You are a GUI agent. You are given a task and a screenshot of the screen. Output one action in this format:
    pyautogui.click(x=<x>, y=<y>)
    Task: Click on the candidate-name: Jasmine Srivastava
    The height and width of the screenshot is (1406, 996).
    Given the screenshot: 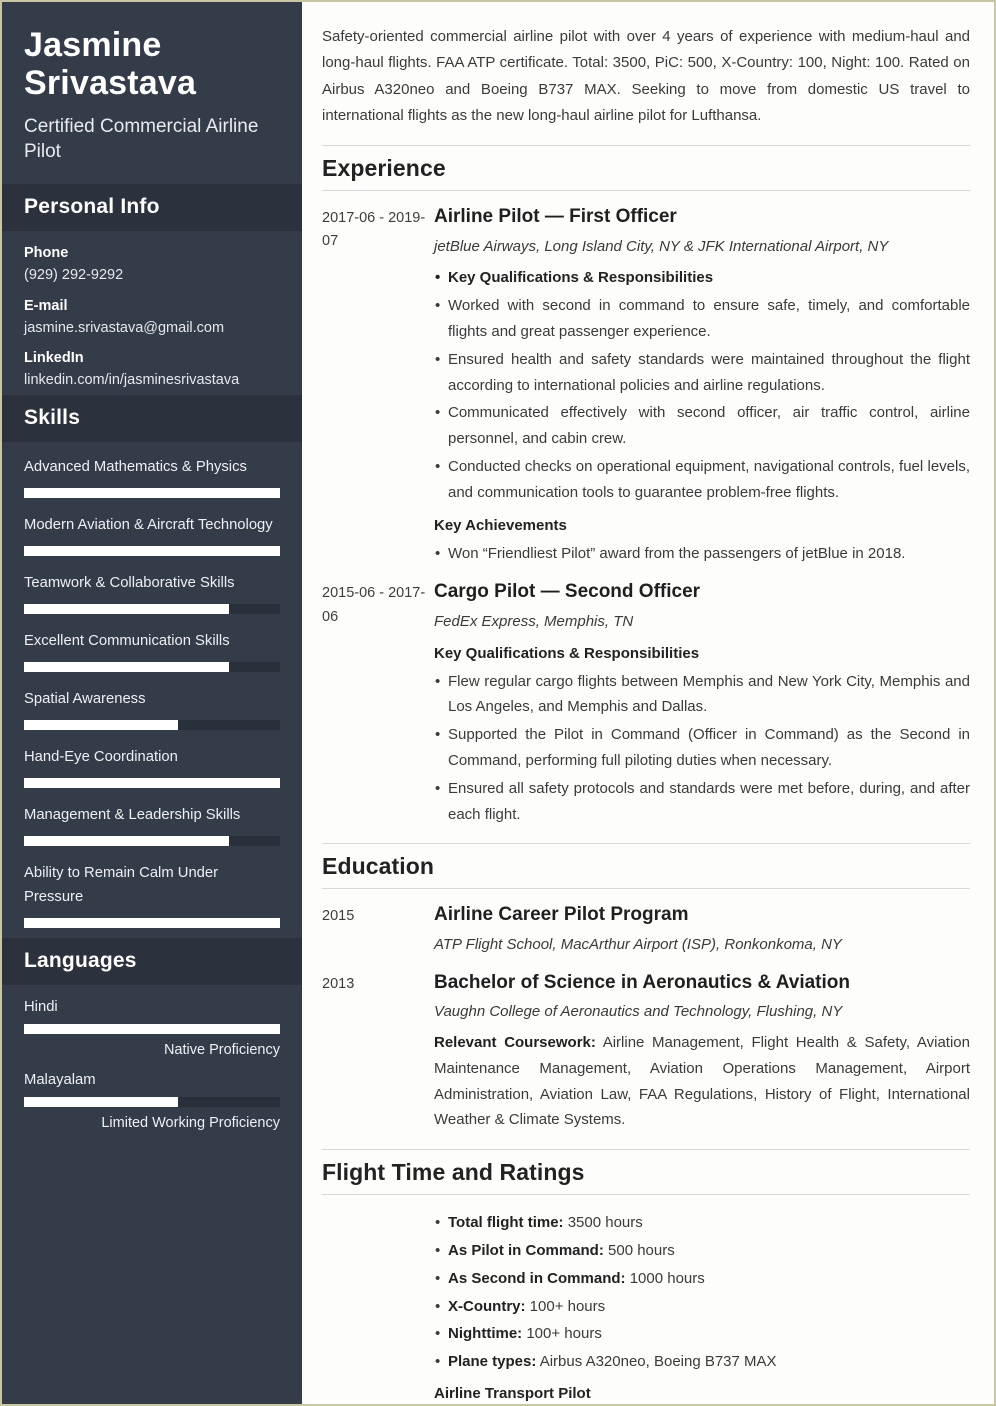 What is the action you would take?
    pyautogui.click(x=110, y=64)
    